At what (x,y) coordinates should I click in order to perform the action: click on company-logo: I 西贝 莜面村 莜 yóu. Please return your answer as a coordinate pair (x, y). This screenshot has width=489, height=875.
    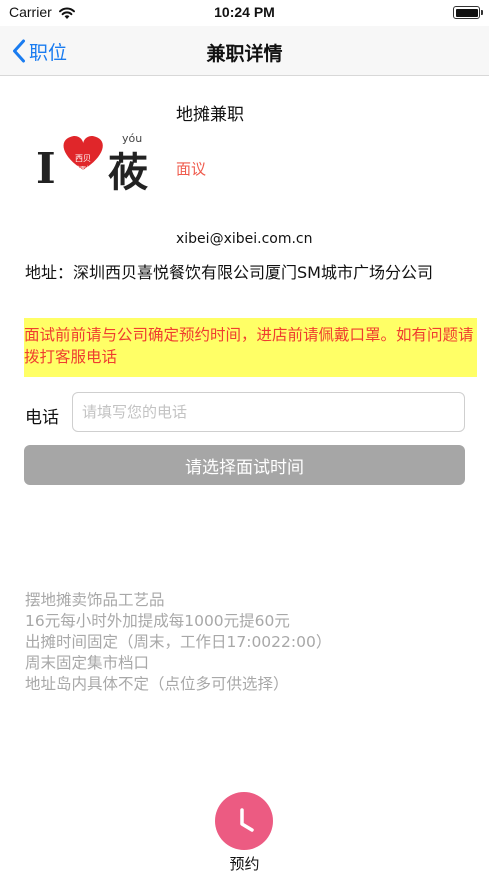
    Looking at the image, I should click on (96, 162).